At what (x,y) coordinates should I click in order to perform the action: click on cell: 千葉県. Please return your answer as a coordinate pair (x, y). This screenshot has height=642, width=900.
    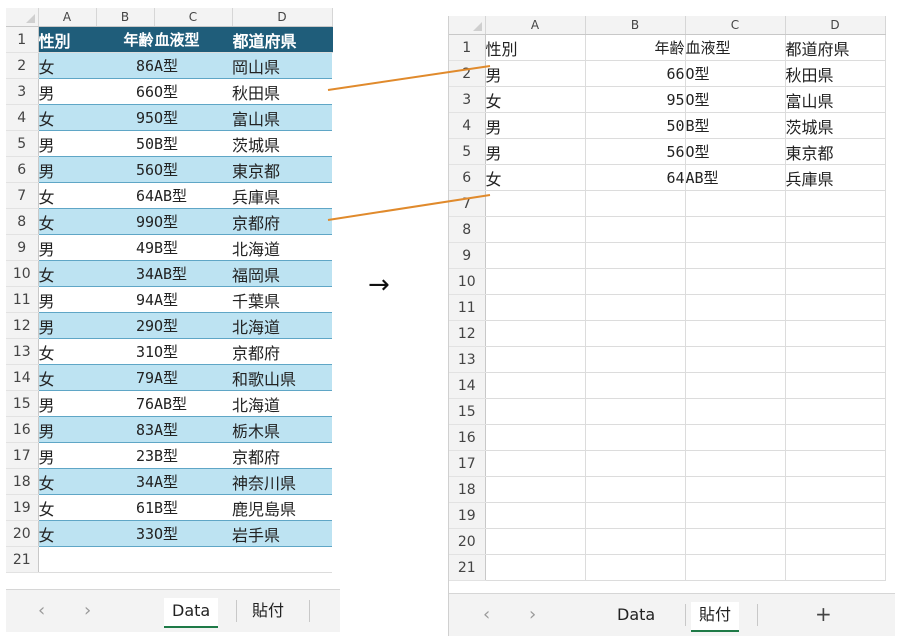
    Looking at the image, I should click on (282, 299).